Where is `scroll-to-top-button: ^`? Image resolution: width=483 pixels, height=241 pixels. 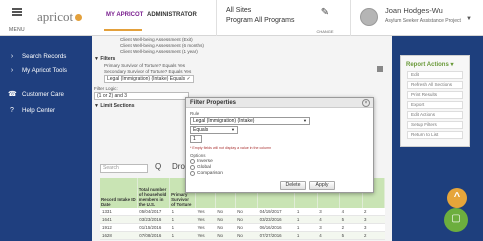 scroll-to-top-button: ^ is located at coordinates (457, 198).